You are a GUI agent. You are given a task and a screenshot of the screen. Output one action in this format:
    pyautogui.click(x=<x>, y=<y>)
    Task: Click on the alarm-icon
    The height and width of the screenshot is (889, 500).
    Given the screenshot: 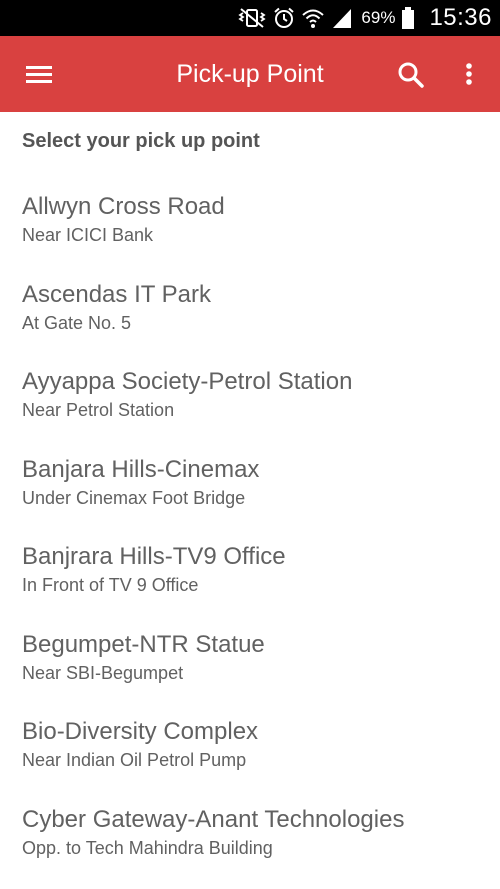 What is the action you would take?
    pyautogui.click(x=284, y=18)
    